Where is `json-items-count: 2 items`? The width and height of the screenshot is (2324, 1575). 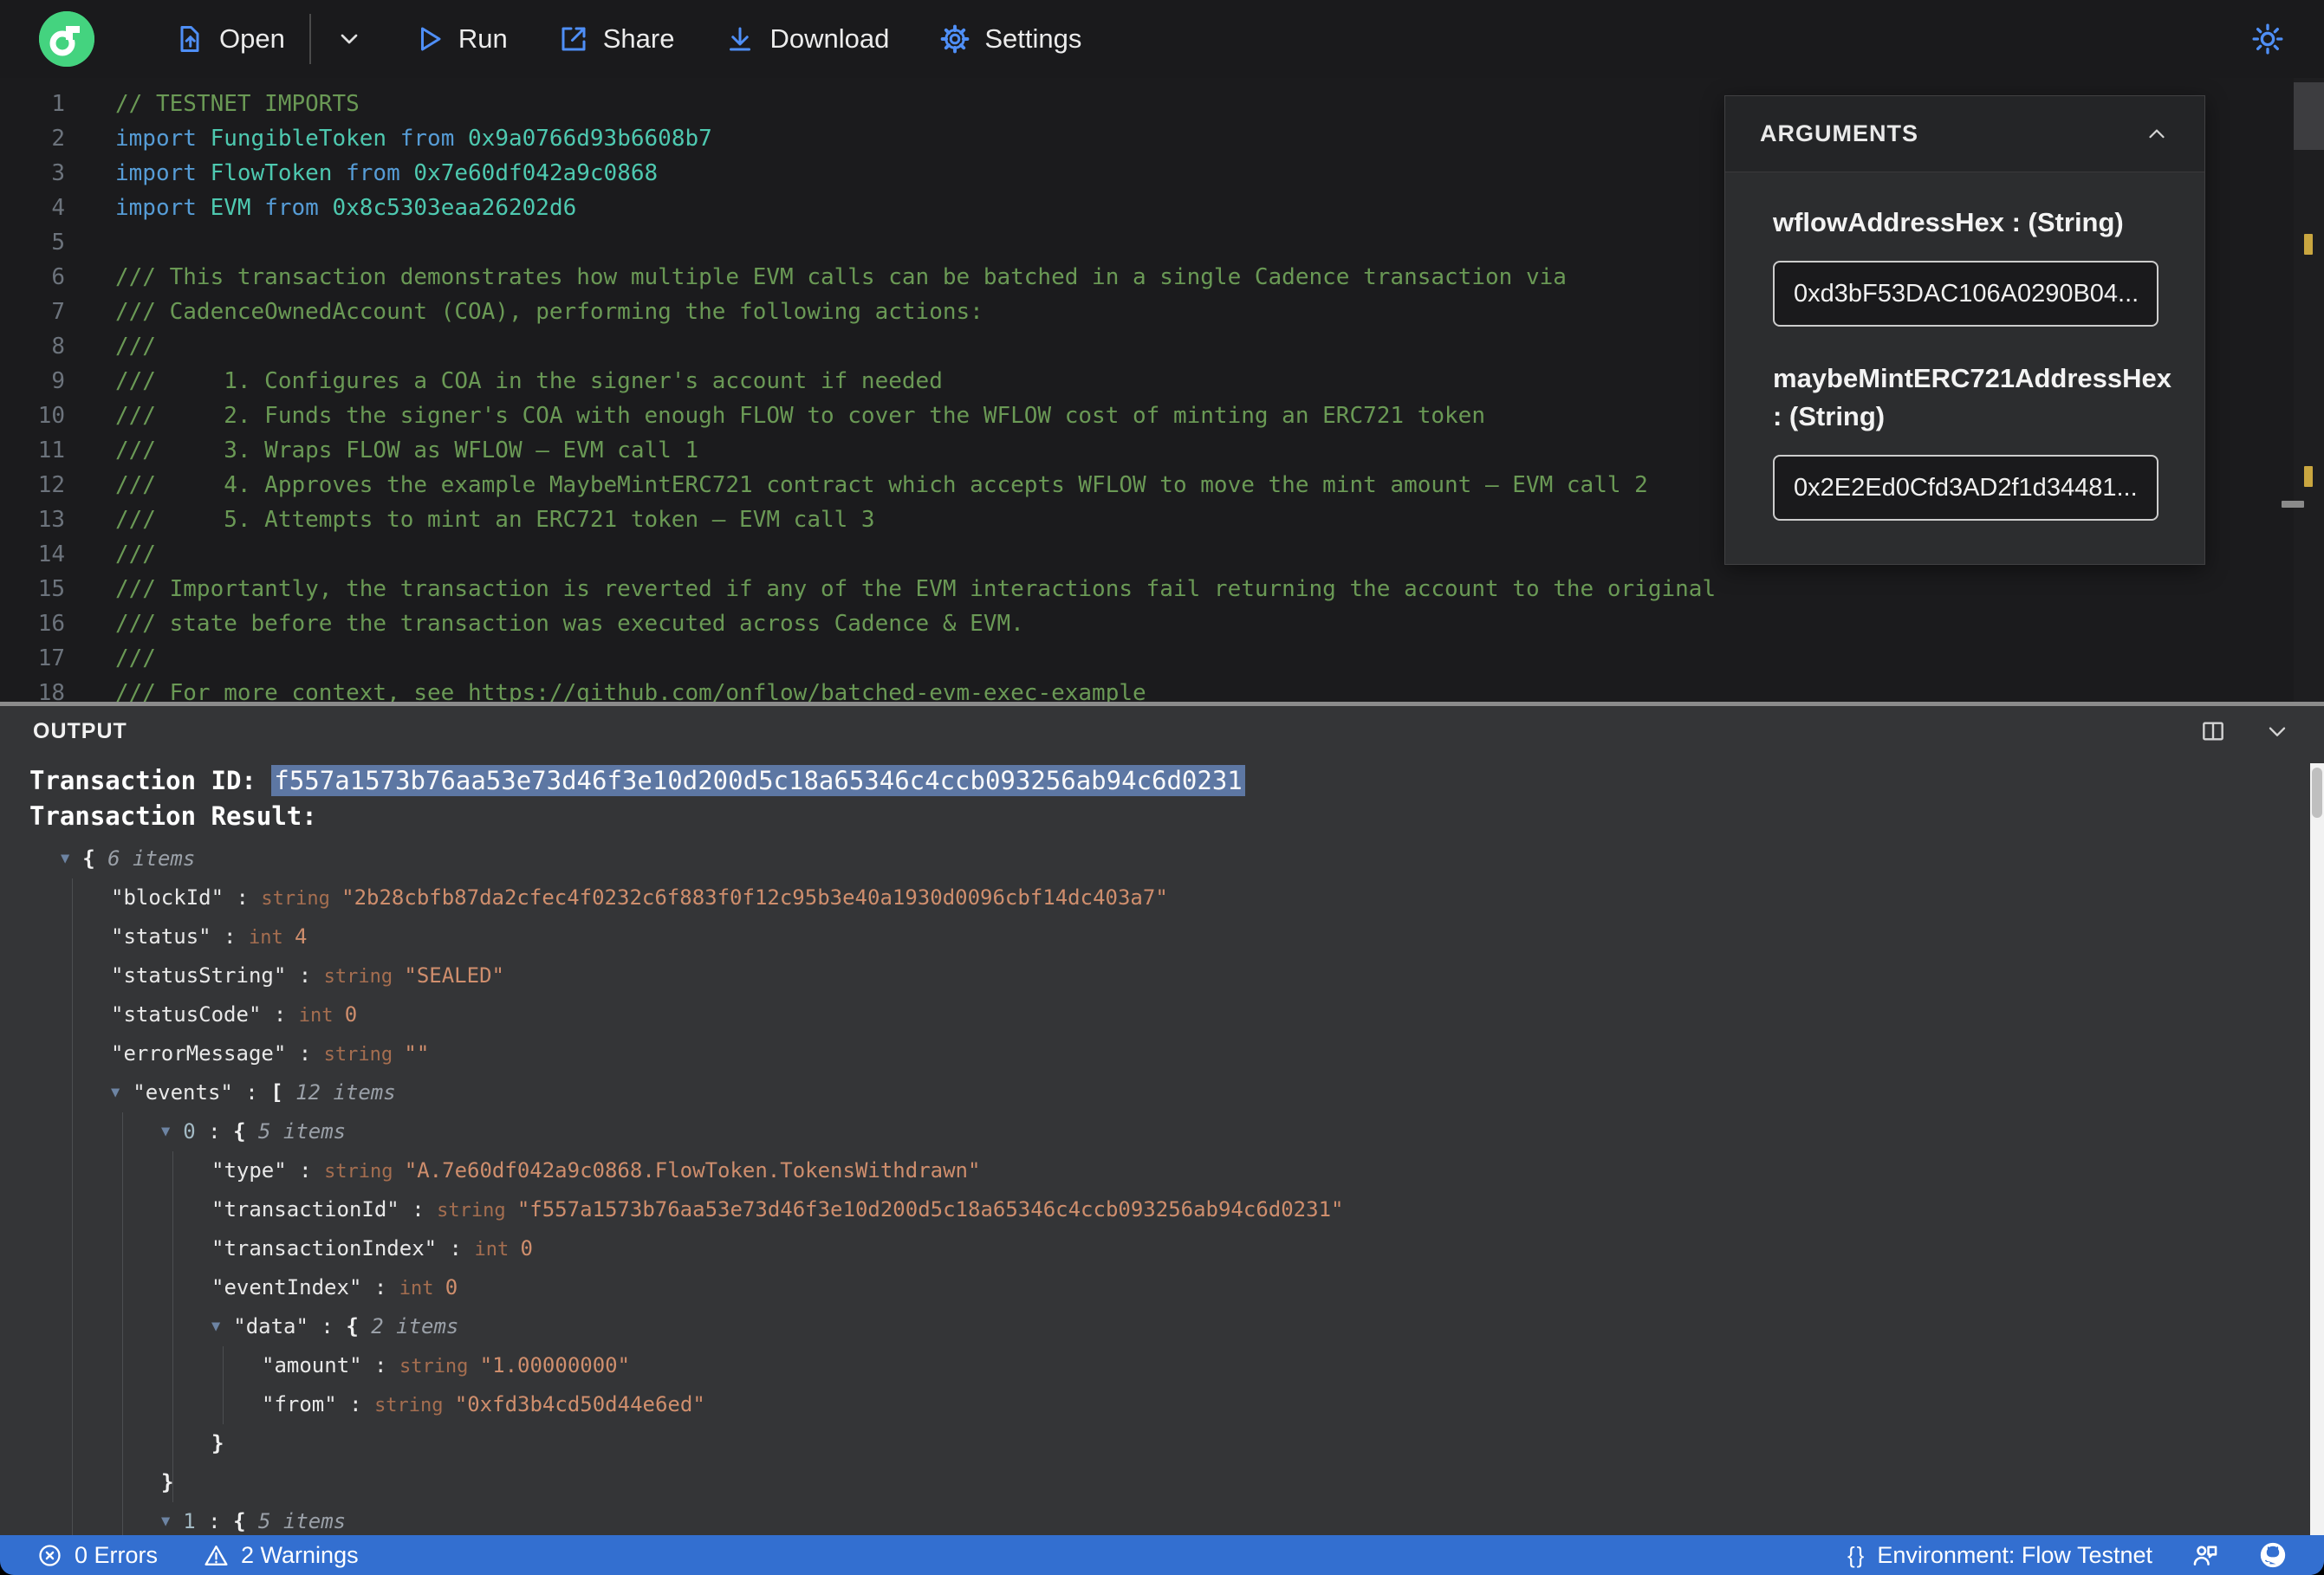
json-items-count: 2 items is located at coordinates (415, 1326).